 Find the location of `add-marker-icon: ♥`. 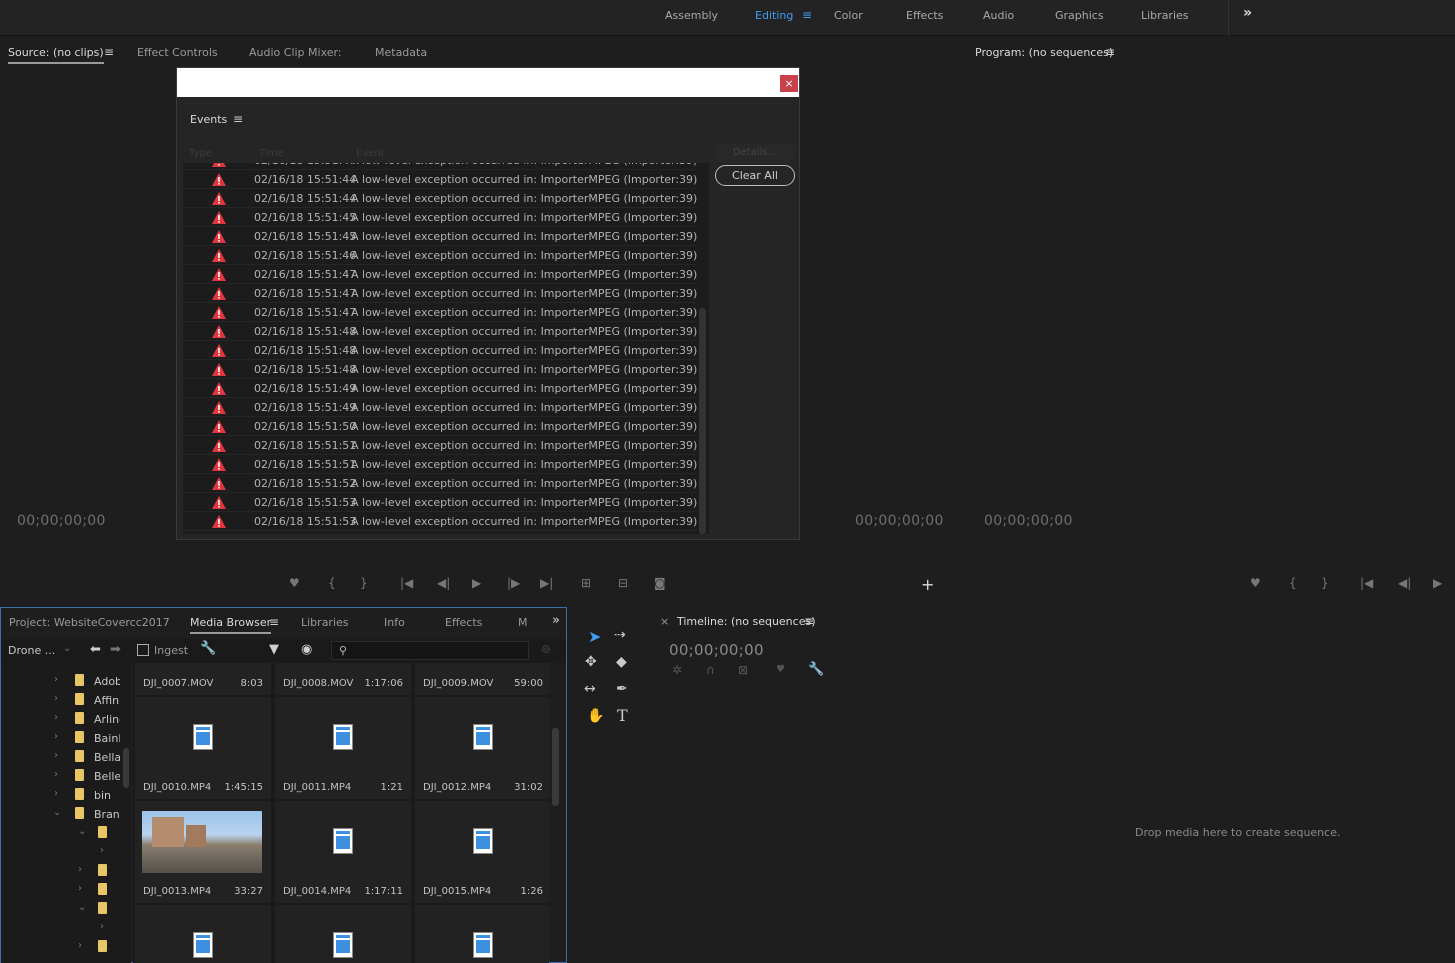

add-marker-icon: ♥ is located at coordinates (294, 583).